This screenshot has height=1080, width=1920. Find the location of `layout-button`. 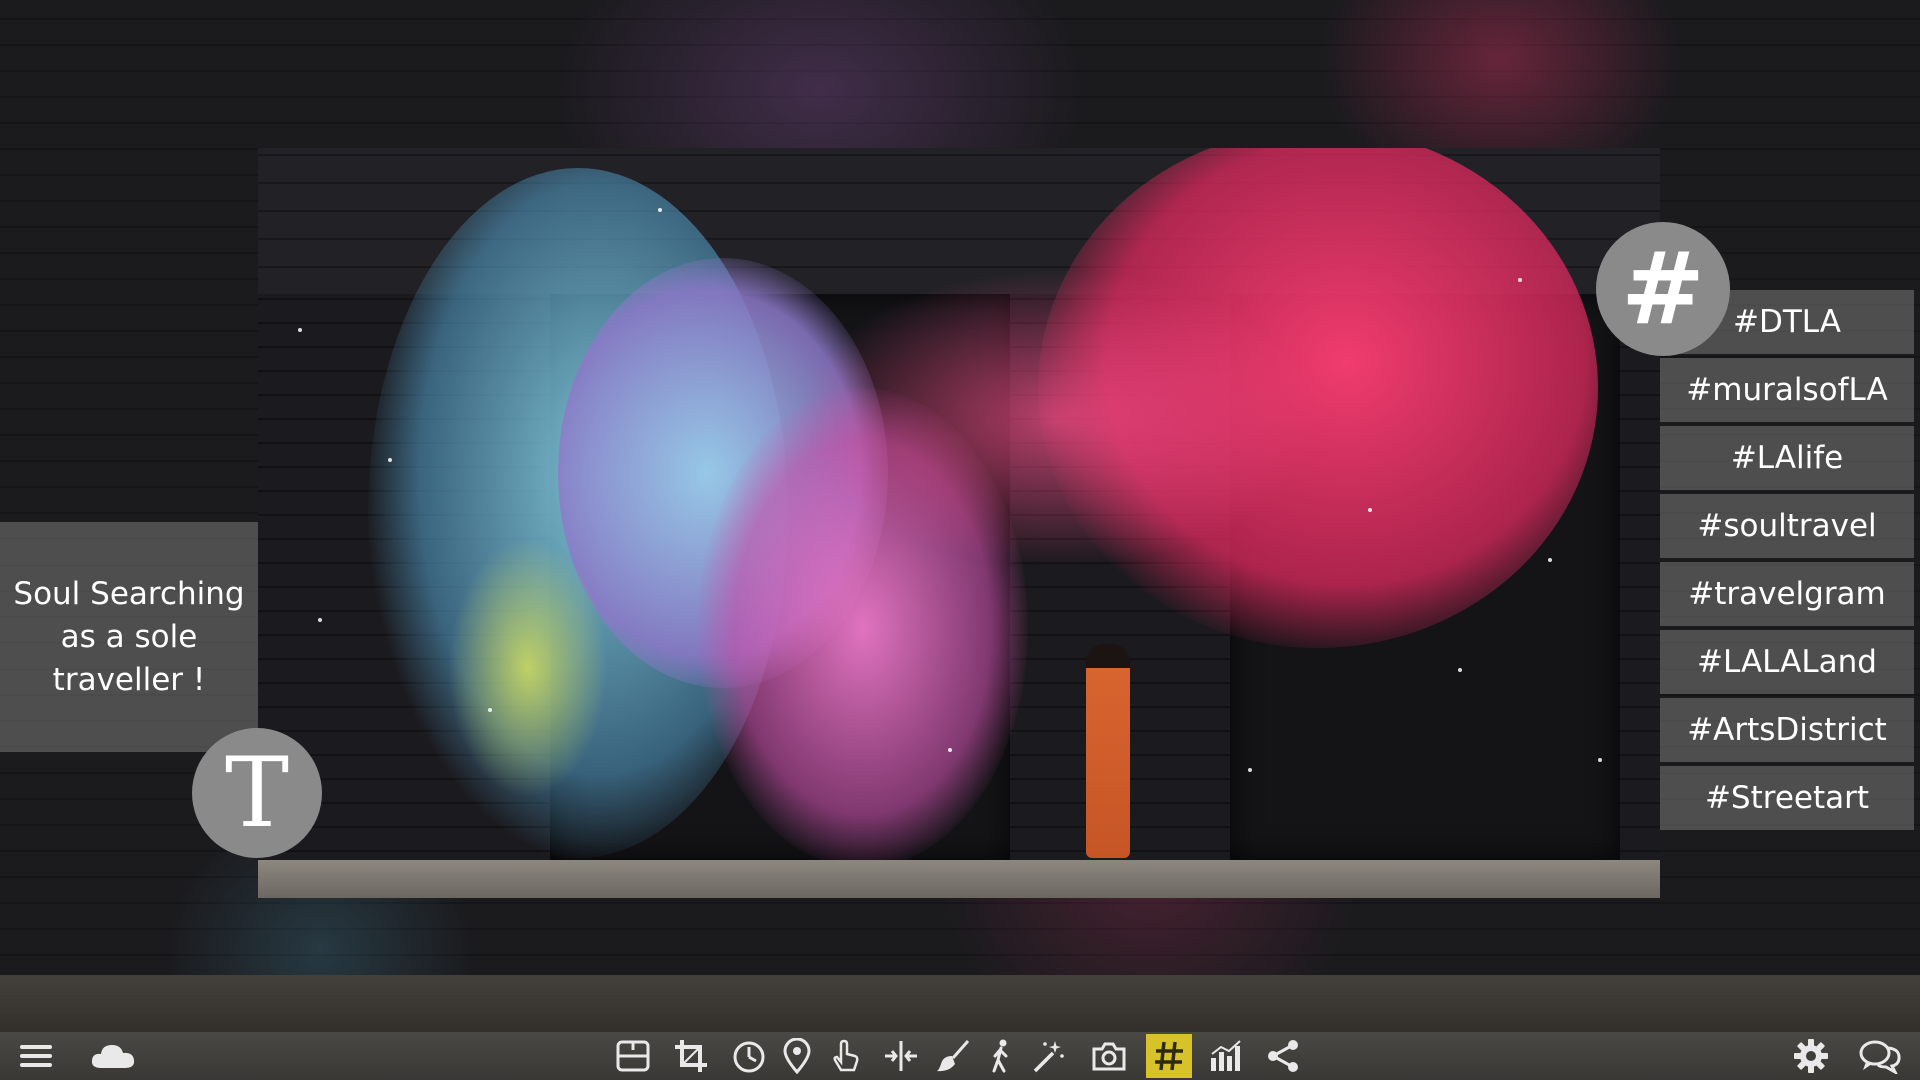

layout-button is located at coordinates (633, 1056).